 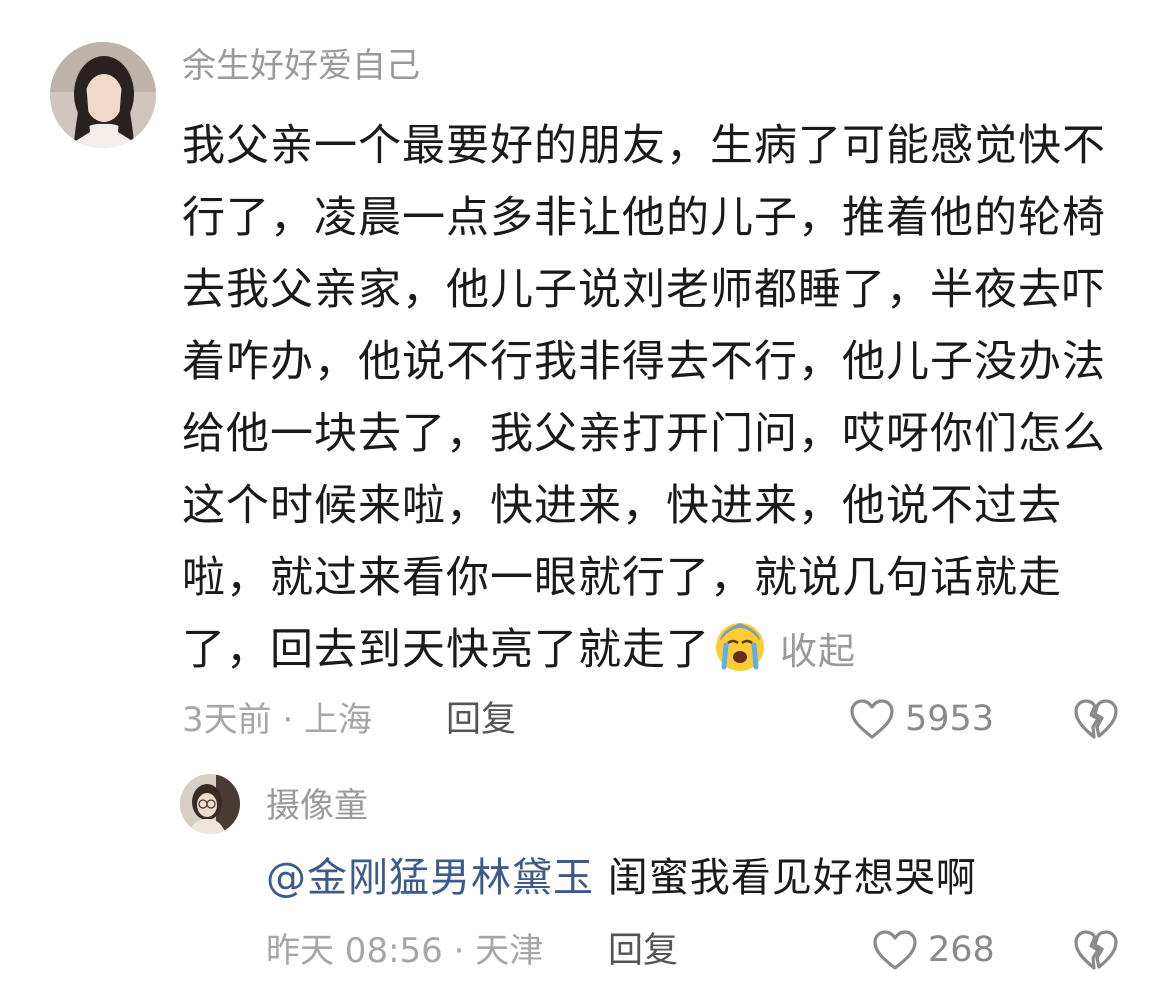 I want to click on comment-last-line: 了，回去到天快亮了就走了 收起, so click(x=647, y=650).